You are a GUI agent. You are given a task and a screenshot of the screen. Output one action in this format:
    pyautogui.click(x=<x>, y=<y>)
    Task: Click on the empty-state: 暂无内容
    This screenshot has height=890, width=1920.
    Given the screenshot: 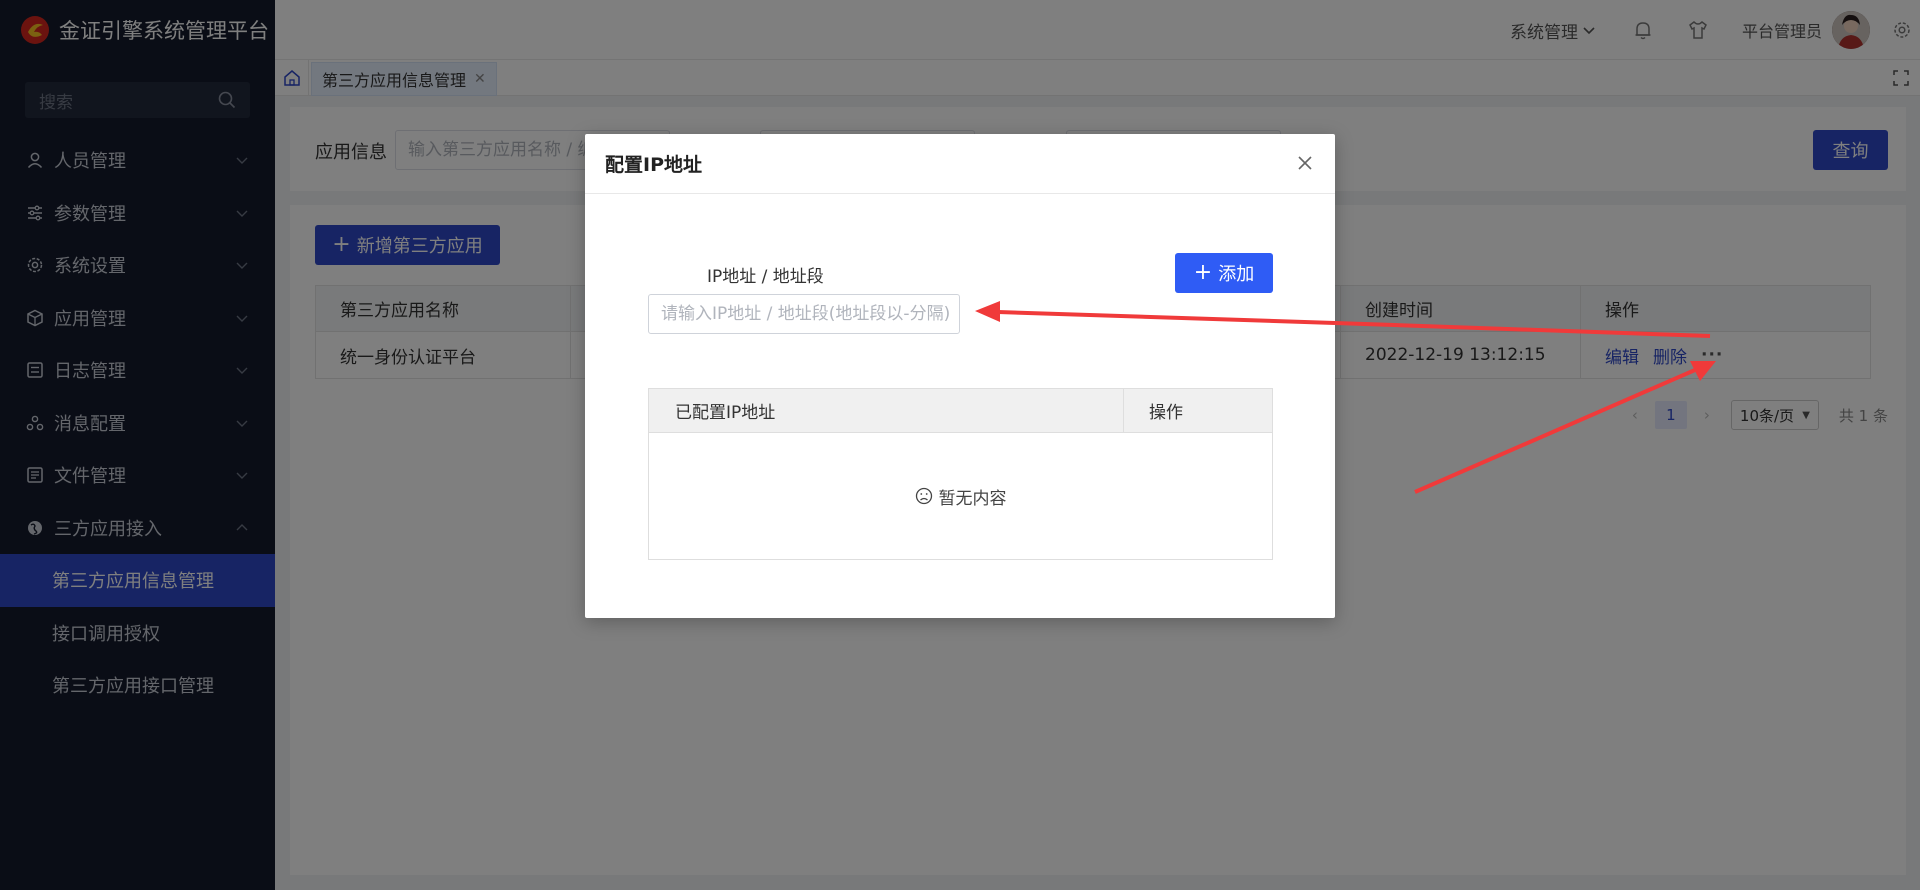 What is the action you would take?
    pyautogui.click(x=960, y=496)
    